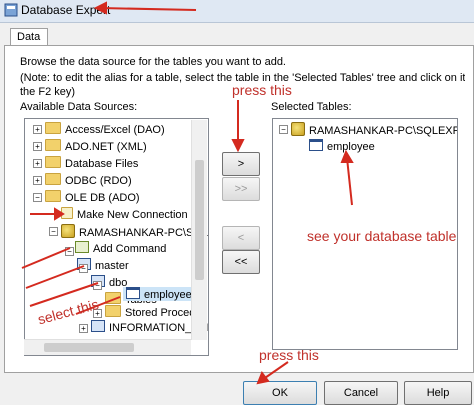 The width and height of the screenshot is (474, 405). Describe the element at coordinates (148, 9) in the screenshot. I see `arrow-title` at that location.